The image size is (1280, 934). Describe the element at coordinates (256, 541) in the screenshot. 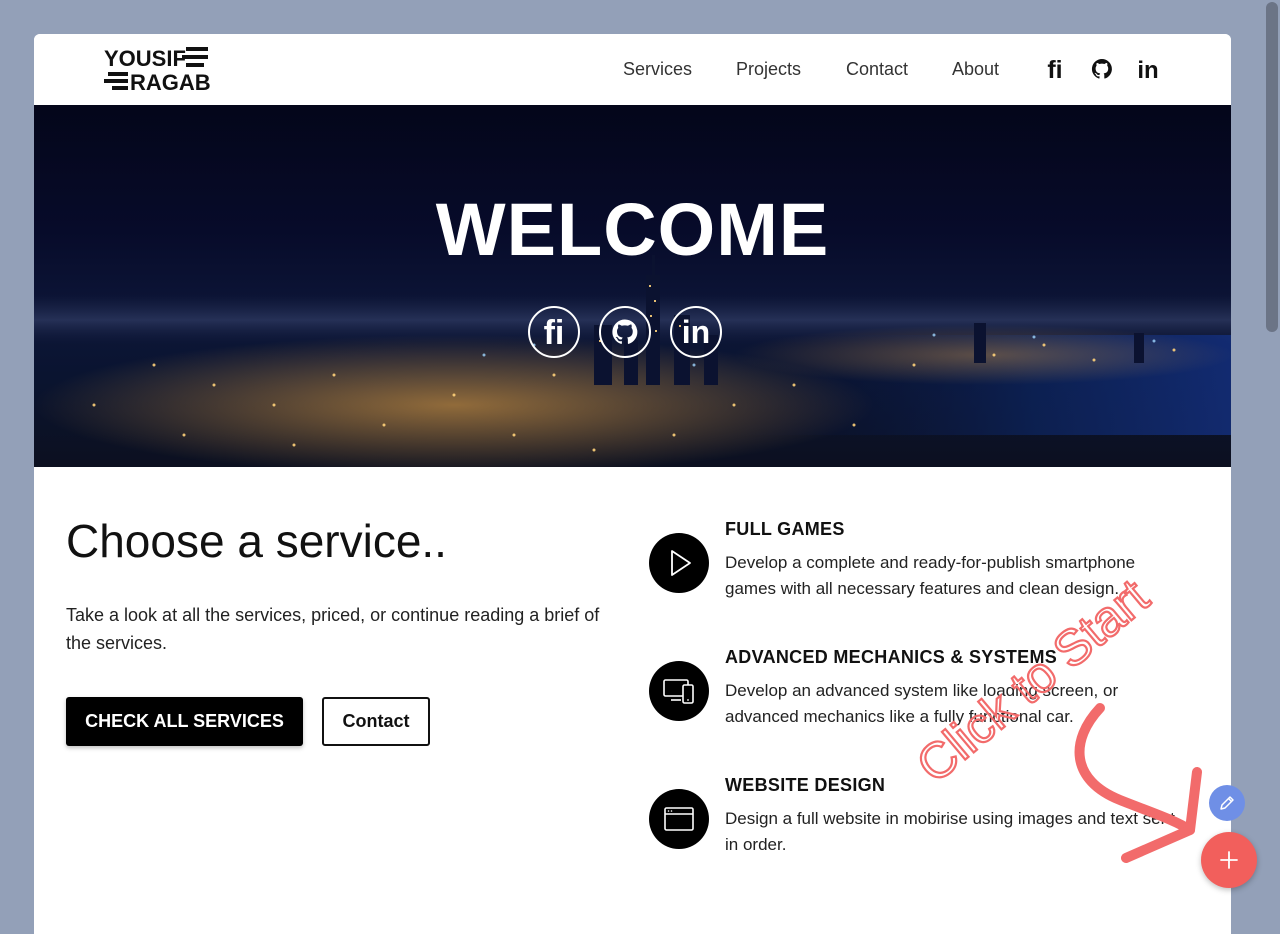

I see `services-heading: Choose a service..` at that location.